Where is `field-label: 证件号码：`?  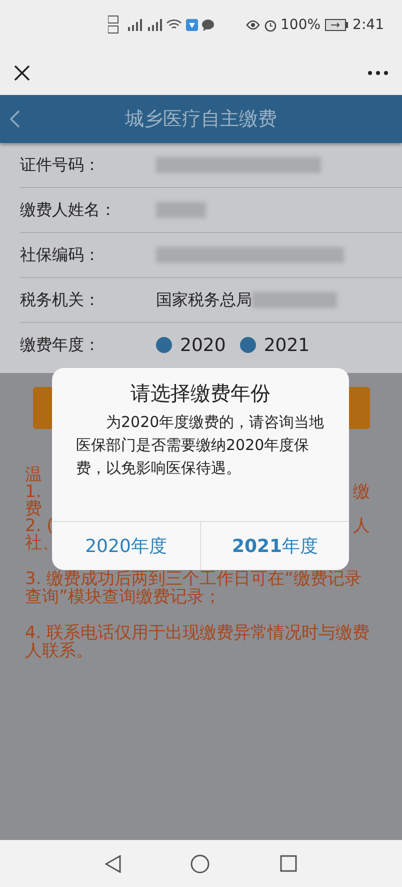 field-label: 证件号码： is located at coordinates (60, 165).